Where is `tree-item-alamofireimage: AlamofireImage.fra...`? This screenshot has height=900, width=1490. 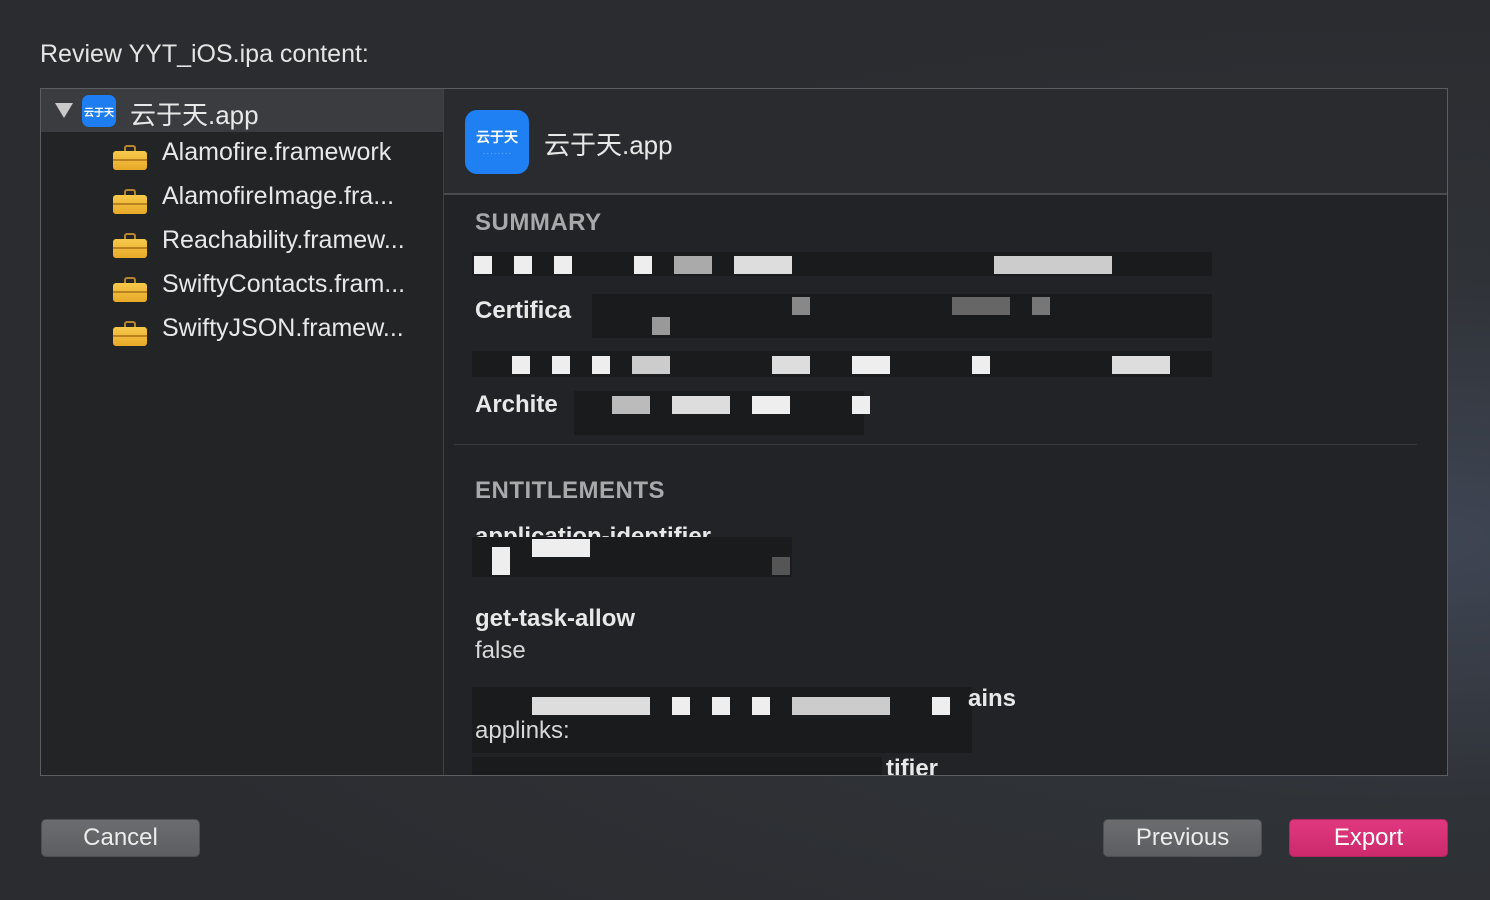 tree-item-alamofireimage: AlamofireImage.fra... is located at coordinates (242, 198).